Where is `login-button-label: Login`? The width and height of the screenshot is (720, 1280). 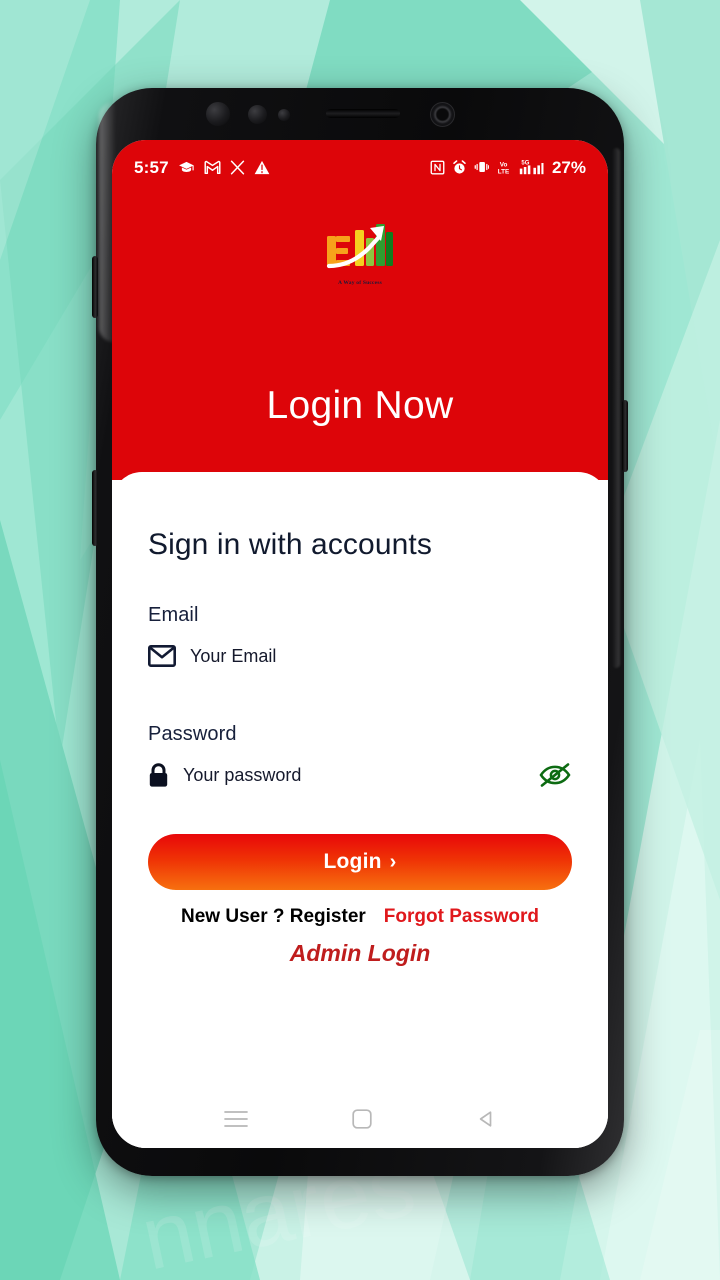 login-button-label: Login is located at coordinates (352, 861).